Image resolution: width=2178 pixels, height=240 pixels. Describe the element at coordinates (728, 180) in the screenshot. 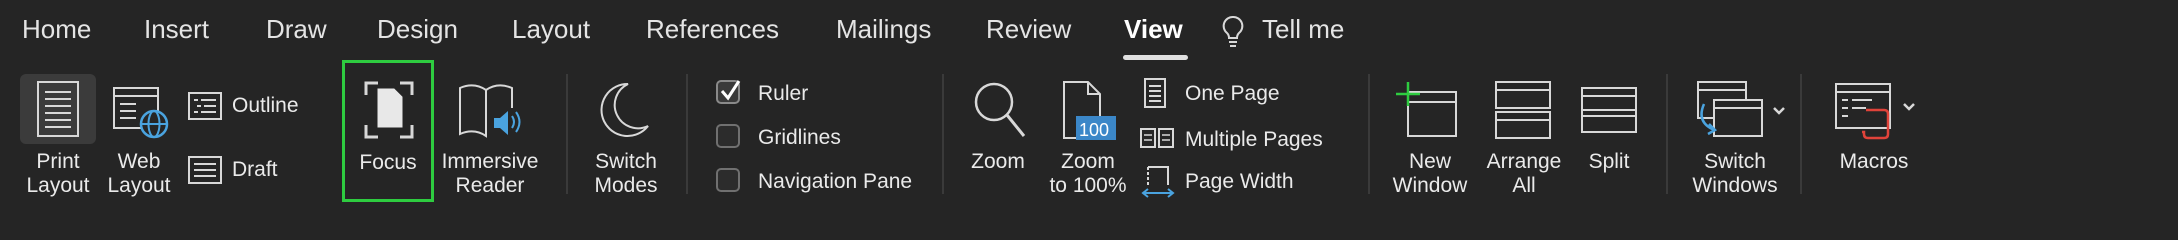

I see `navigation-pane-check-box` at that location.